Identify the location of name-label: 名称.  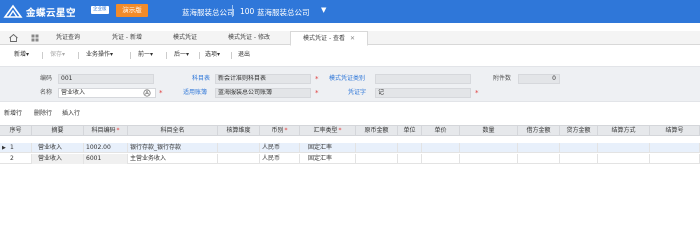
(46, 92).